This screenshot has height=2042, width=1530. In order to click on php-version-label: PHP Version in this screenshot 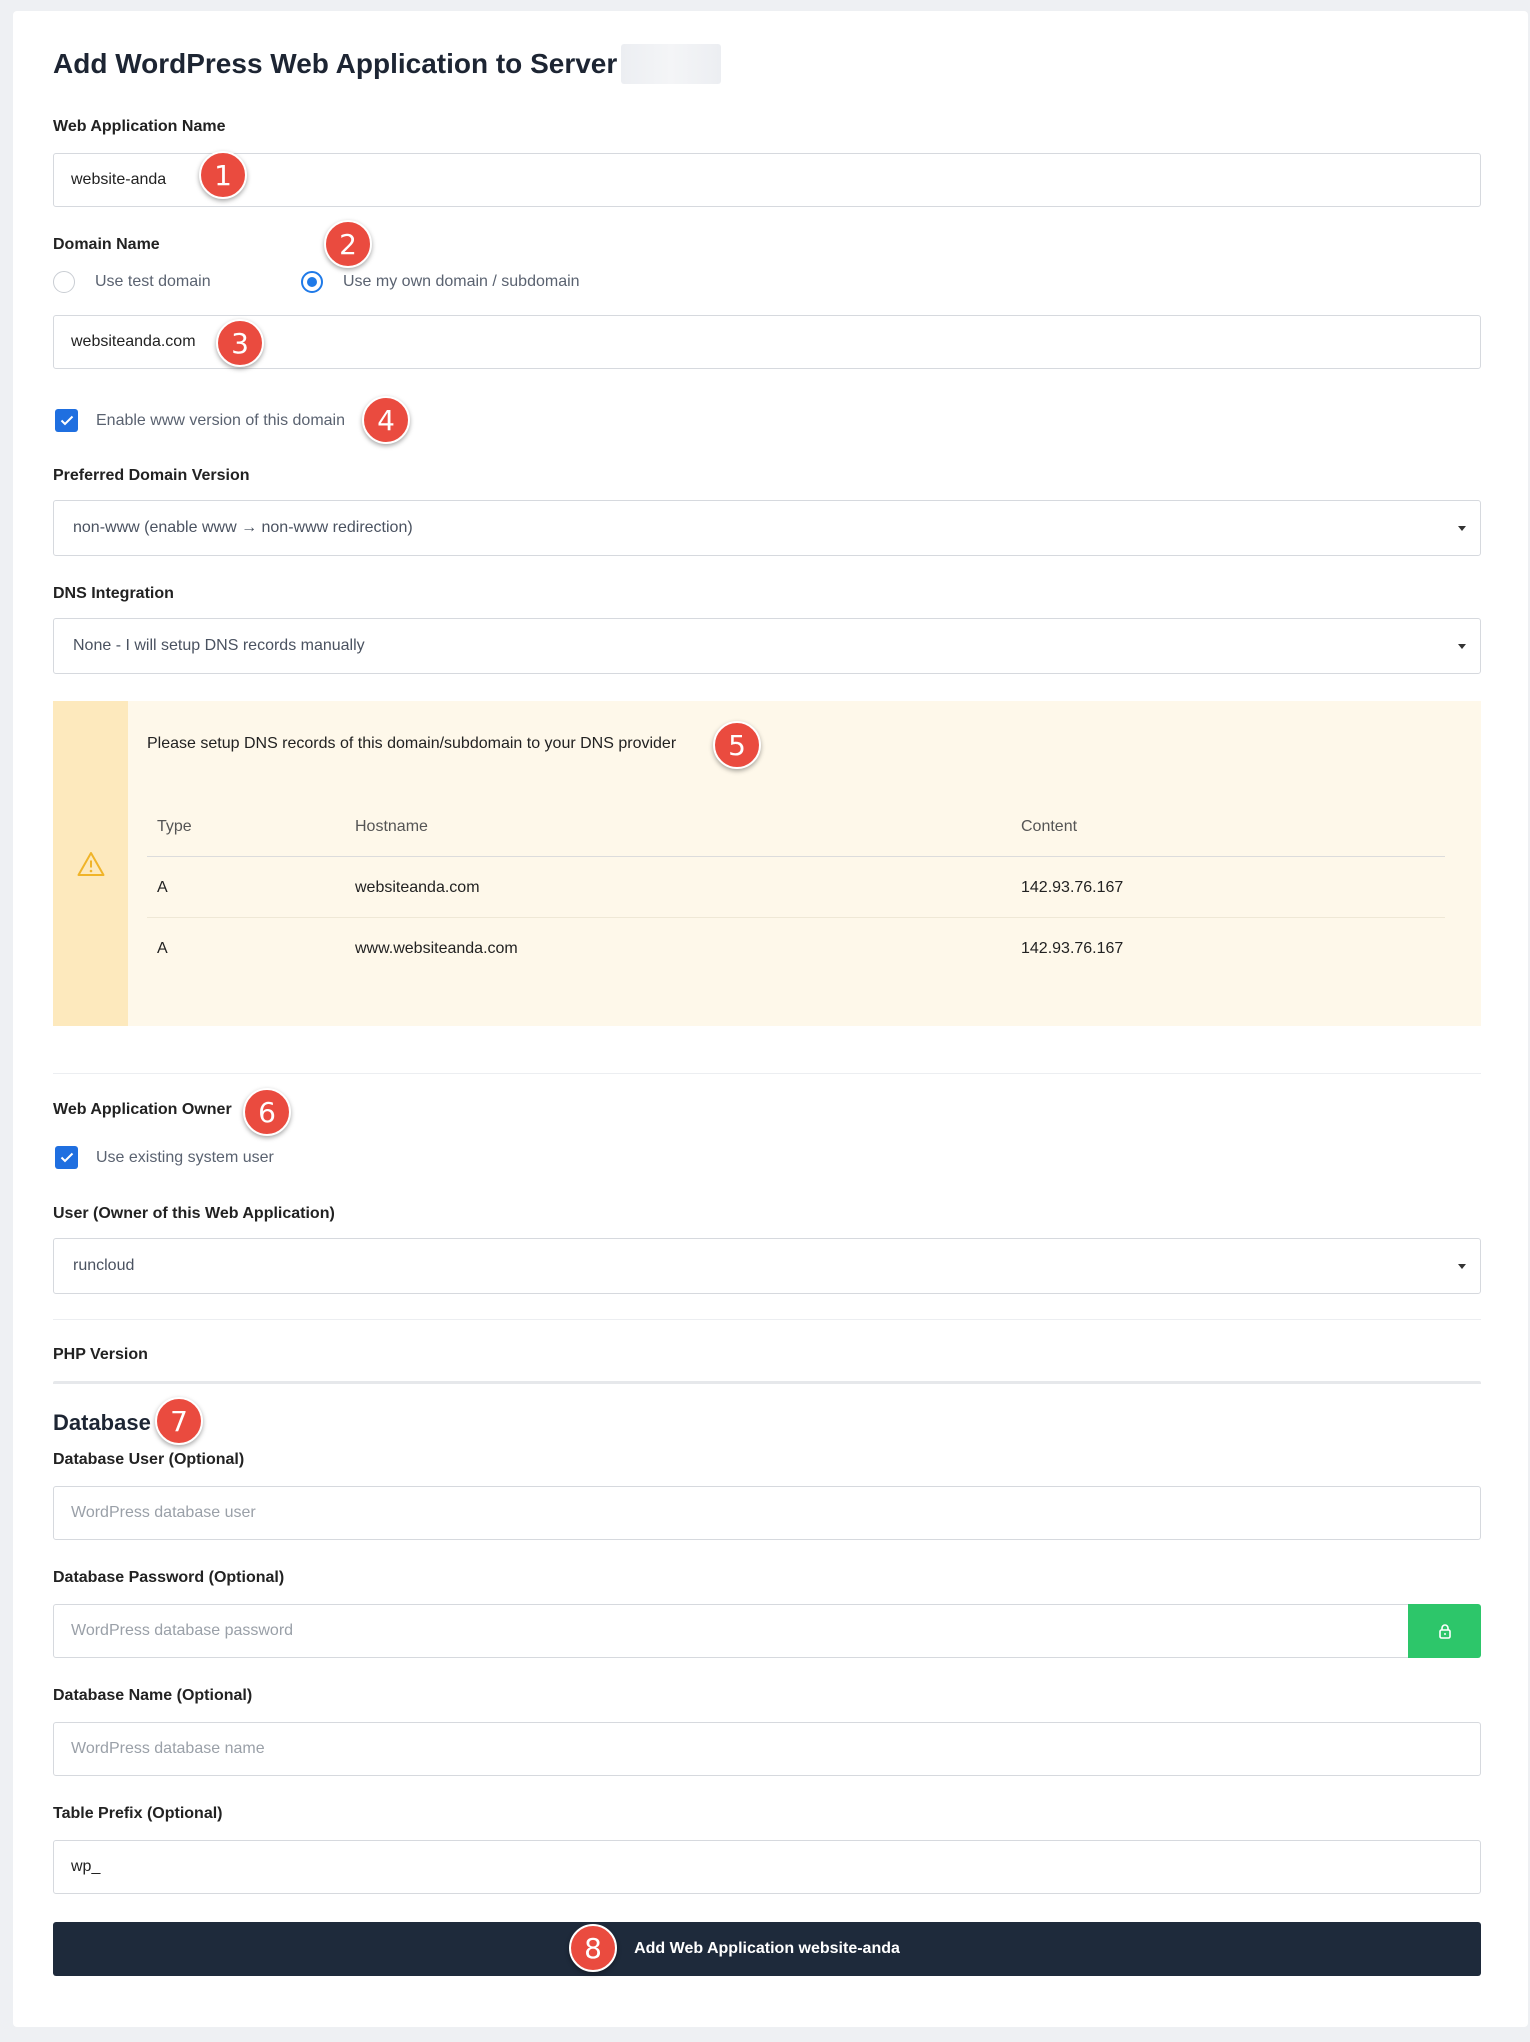, I will do `click(100, 1354)`.